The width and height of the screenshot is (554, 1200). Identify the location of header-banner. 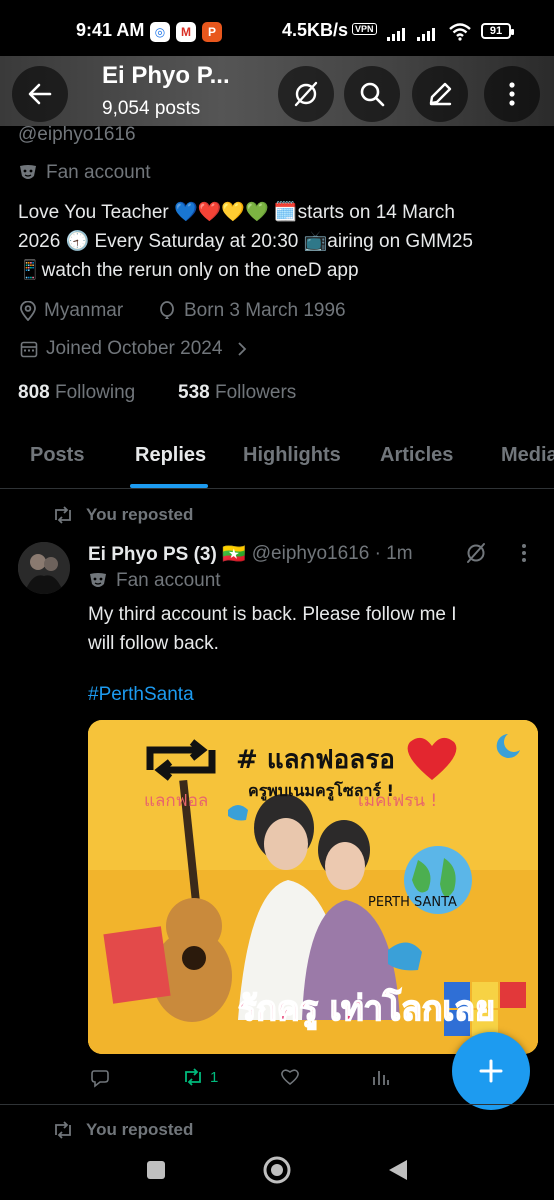
(277, 91).